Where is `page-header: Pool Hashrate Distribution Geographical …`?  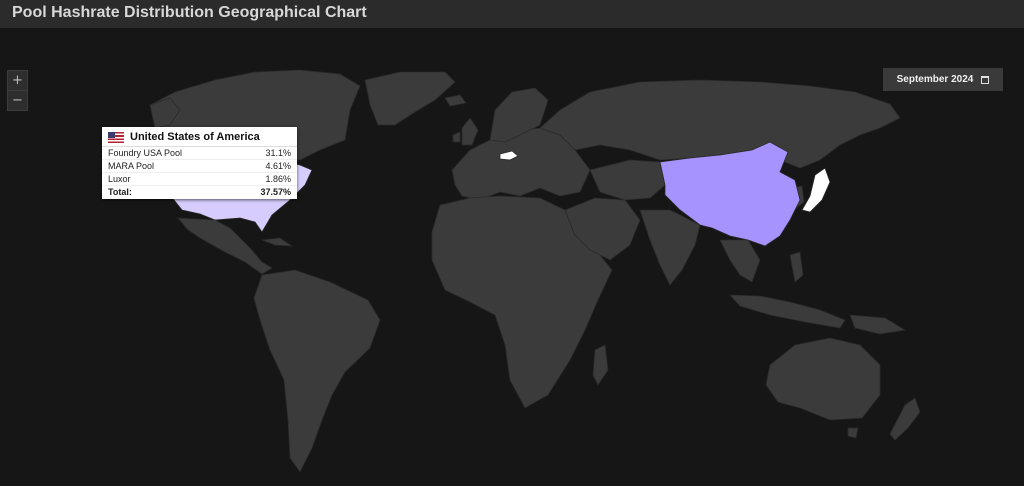 page-header: Pool Hashrate Distribution Geographical … is located at coordinates (512, 14).